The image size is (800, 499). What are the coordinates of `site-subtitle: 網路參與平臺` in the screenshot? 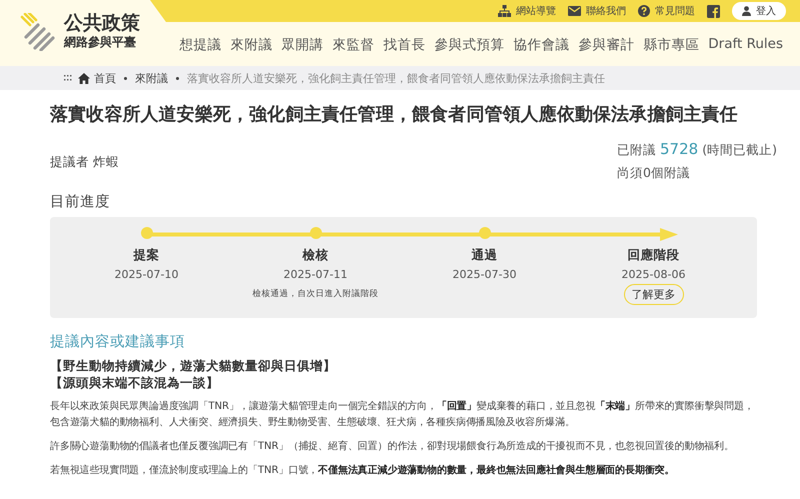 It's located at (100, 42).